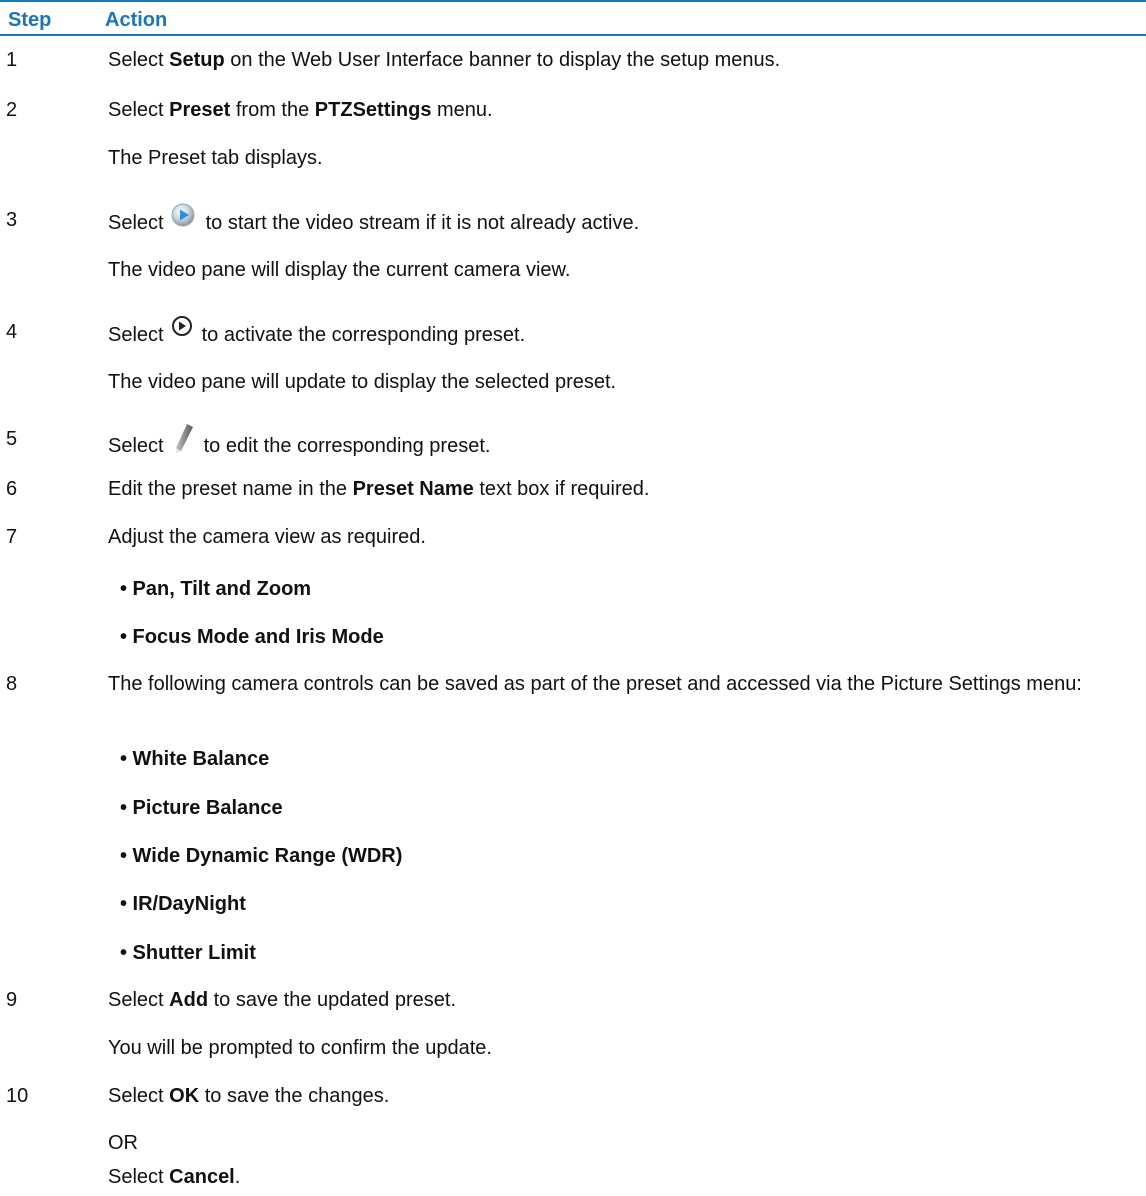 The image size is (1146, 1196). Describe the element at coordinates (12, 684) in the screenshot. I see `step-number: 8` at that location.